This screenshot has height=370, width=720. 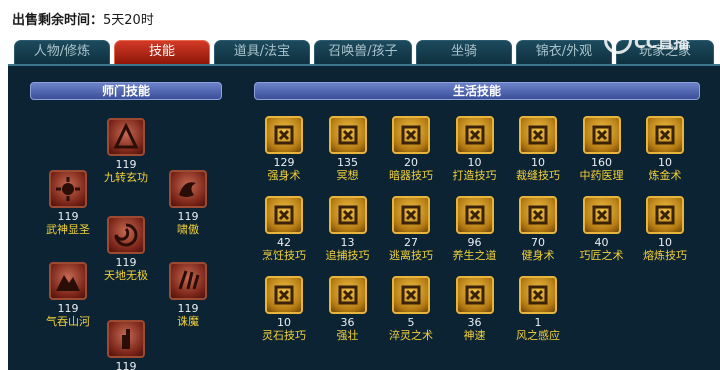 I want to click on life-skill: 96 养生之道, so click(x=475, y=229).